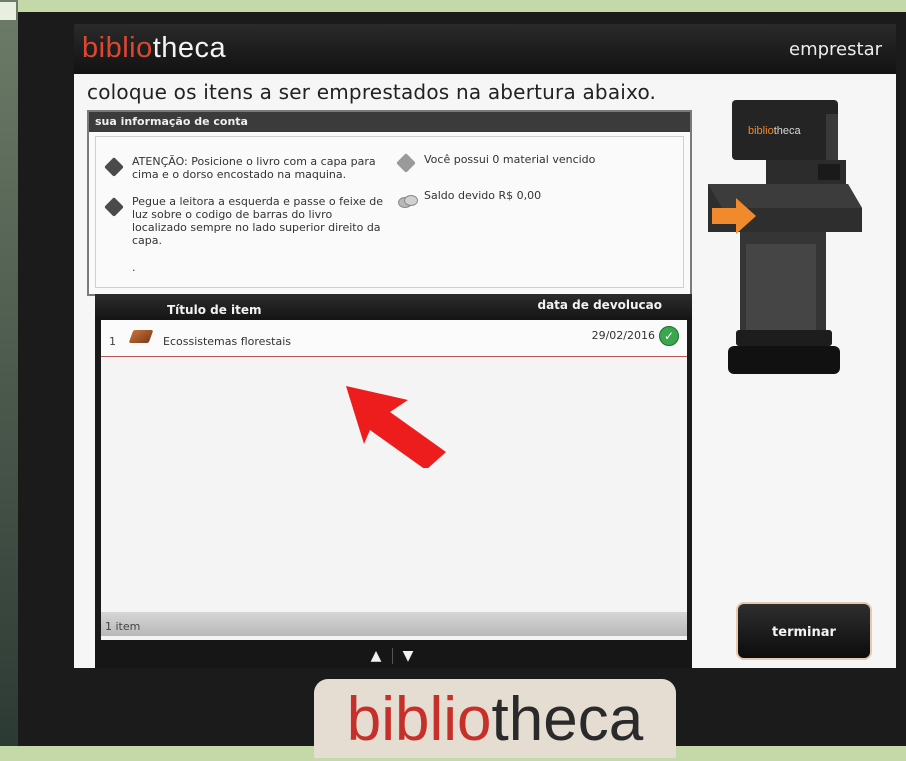 The image size is (906, 761). I want to click on logo-part-red: biblio, so click(117, 48).